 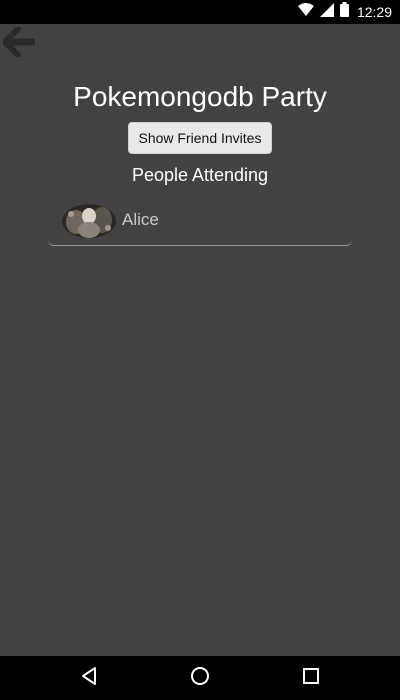 I want to click on back-arrow-icon, so click(x=19, y=43).